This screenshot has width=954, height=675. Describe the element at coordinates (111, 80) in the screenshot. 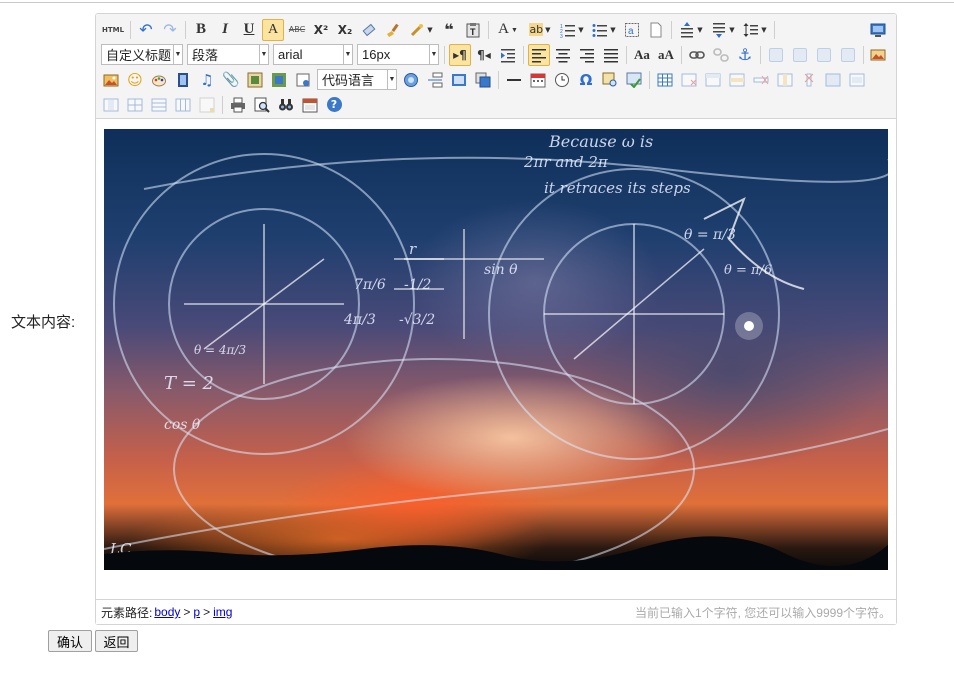

I see `insert-image-icon` at that location.